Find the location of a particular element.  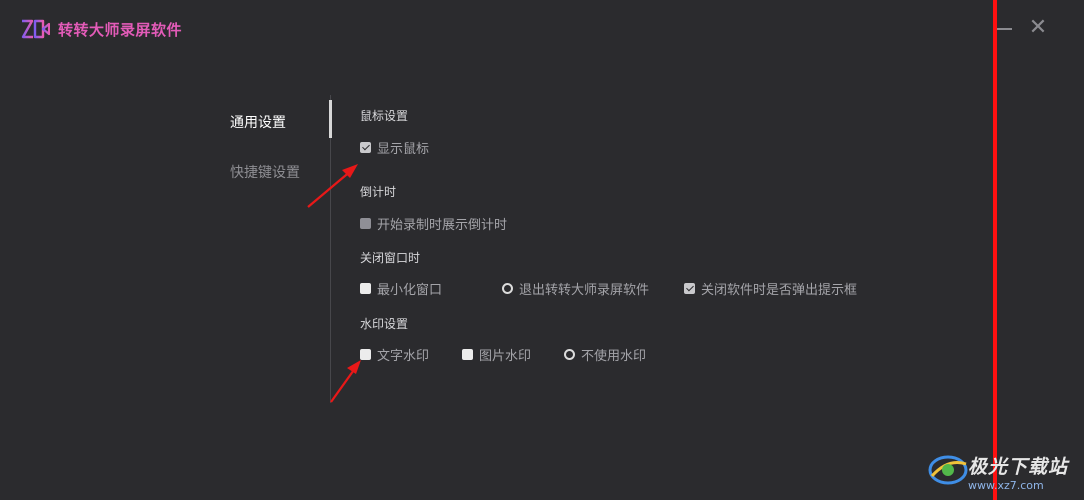

site-watermark-text: 极光下载站 is located at coordinates (1018, 467).